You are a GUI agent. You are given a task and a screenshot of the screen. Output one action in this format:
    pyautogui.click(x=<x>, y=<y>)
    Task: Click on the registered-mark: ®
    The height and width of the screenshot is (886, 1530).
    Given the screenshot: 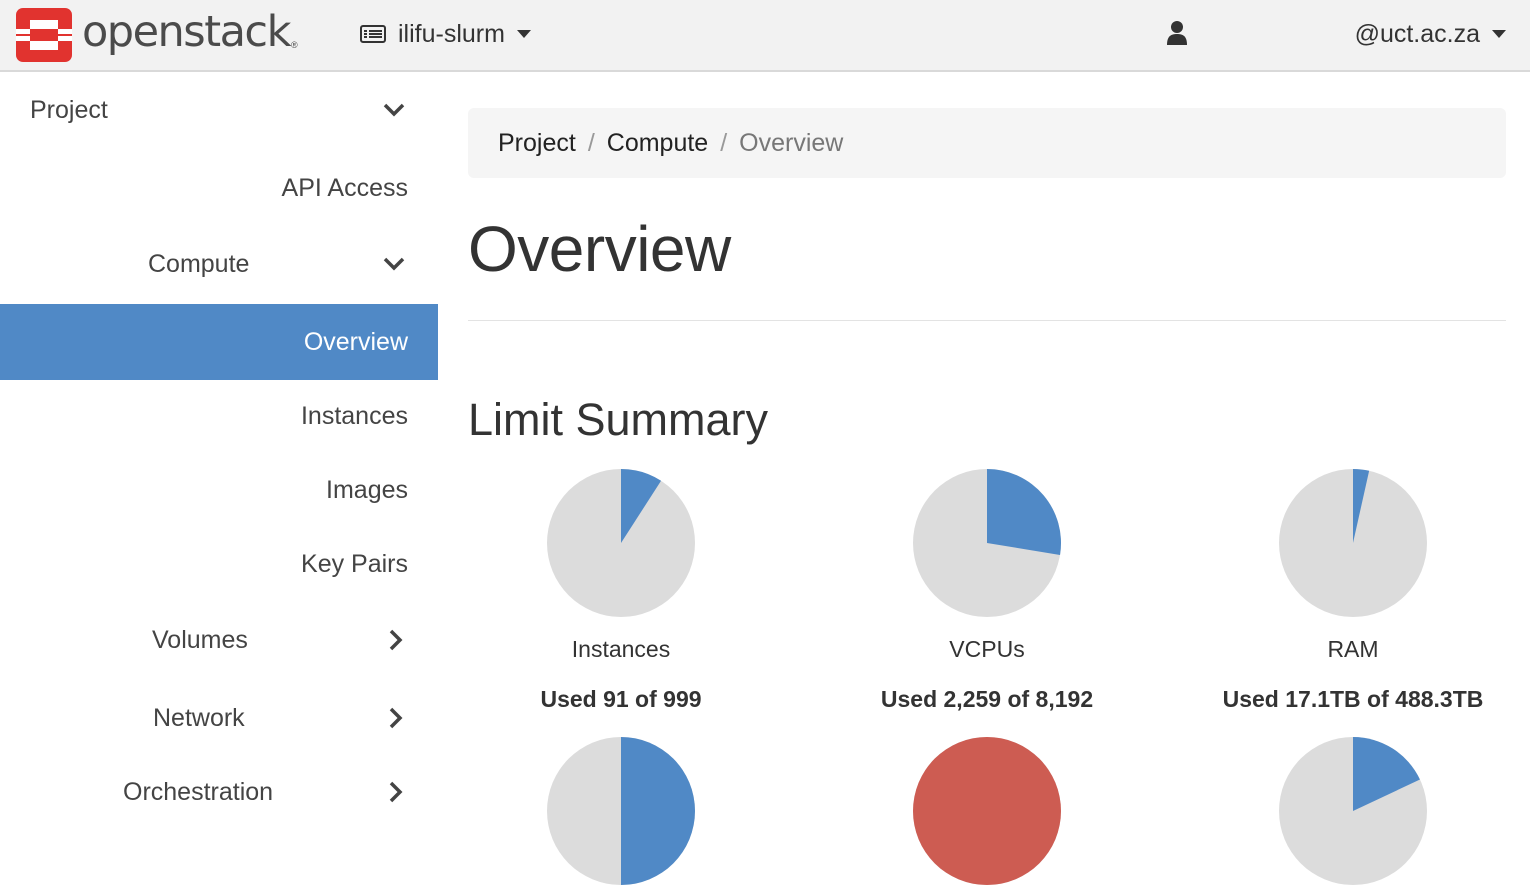 What is the action you would take?
    pyautogui.click(x=294, y=45)
    